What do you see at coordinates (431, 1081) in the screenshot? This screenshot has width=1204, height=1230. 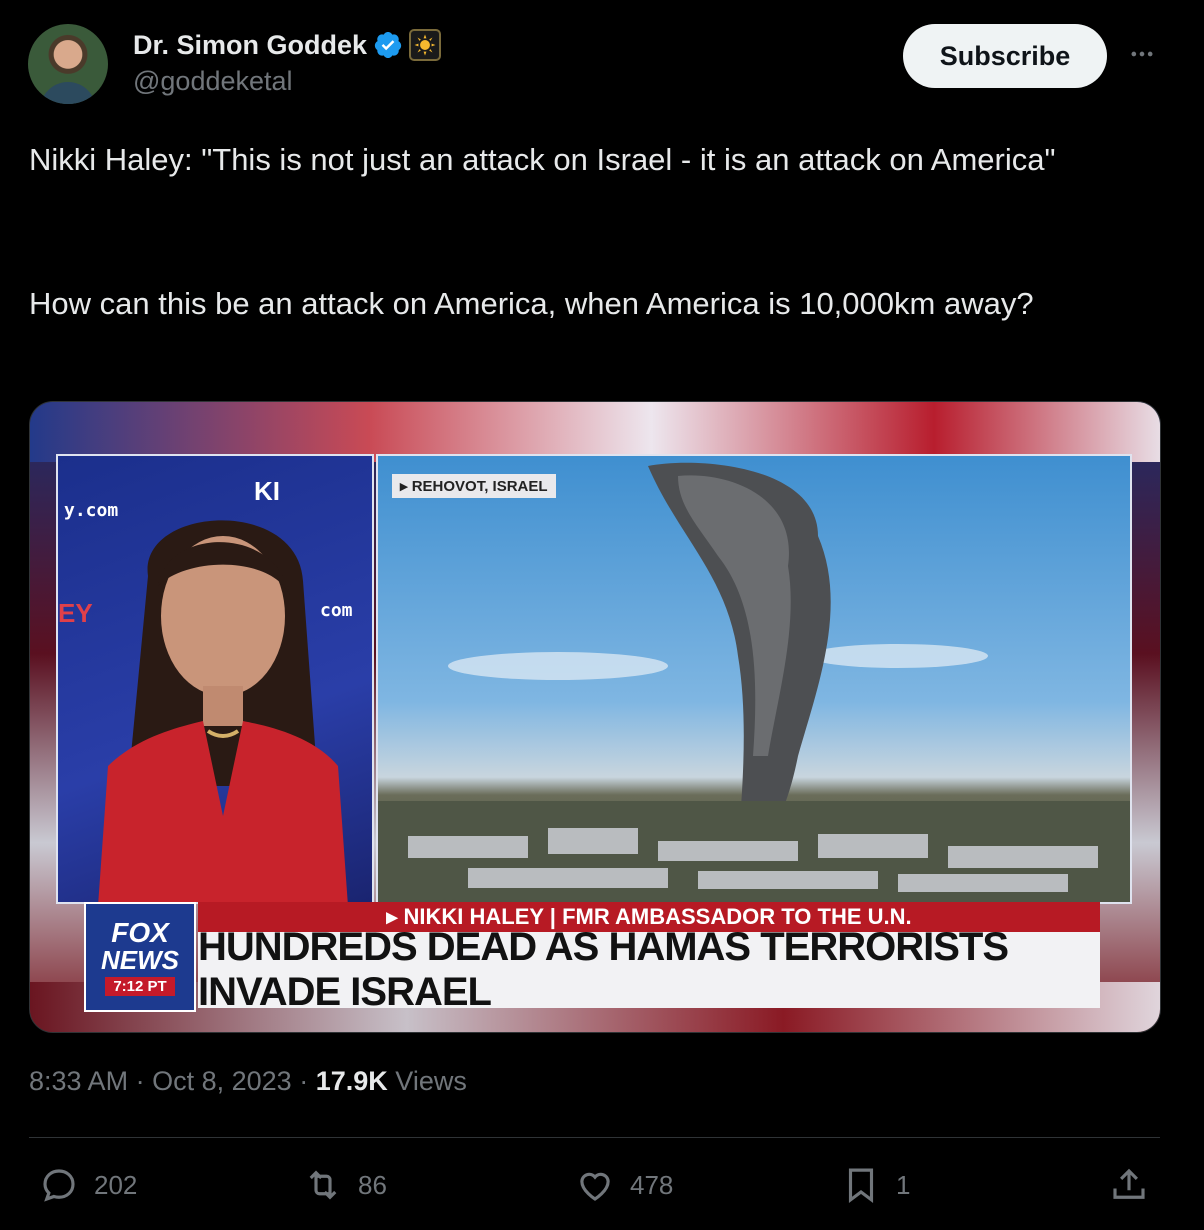 I see `views-label: Views` at bounding box center [431, 1081].